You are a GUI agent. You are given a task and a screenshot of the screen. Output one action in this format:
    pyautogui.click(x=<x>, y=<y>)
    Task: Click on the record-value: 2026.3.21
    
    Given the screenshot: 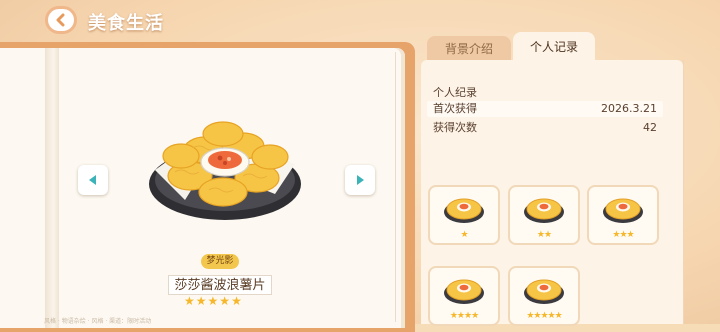 What is the action you would take?
    pyautogui.click(x=629, y=108)
    